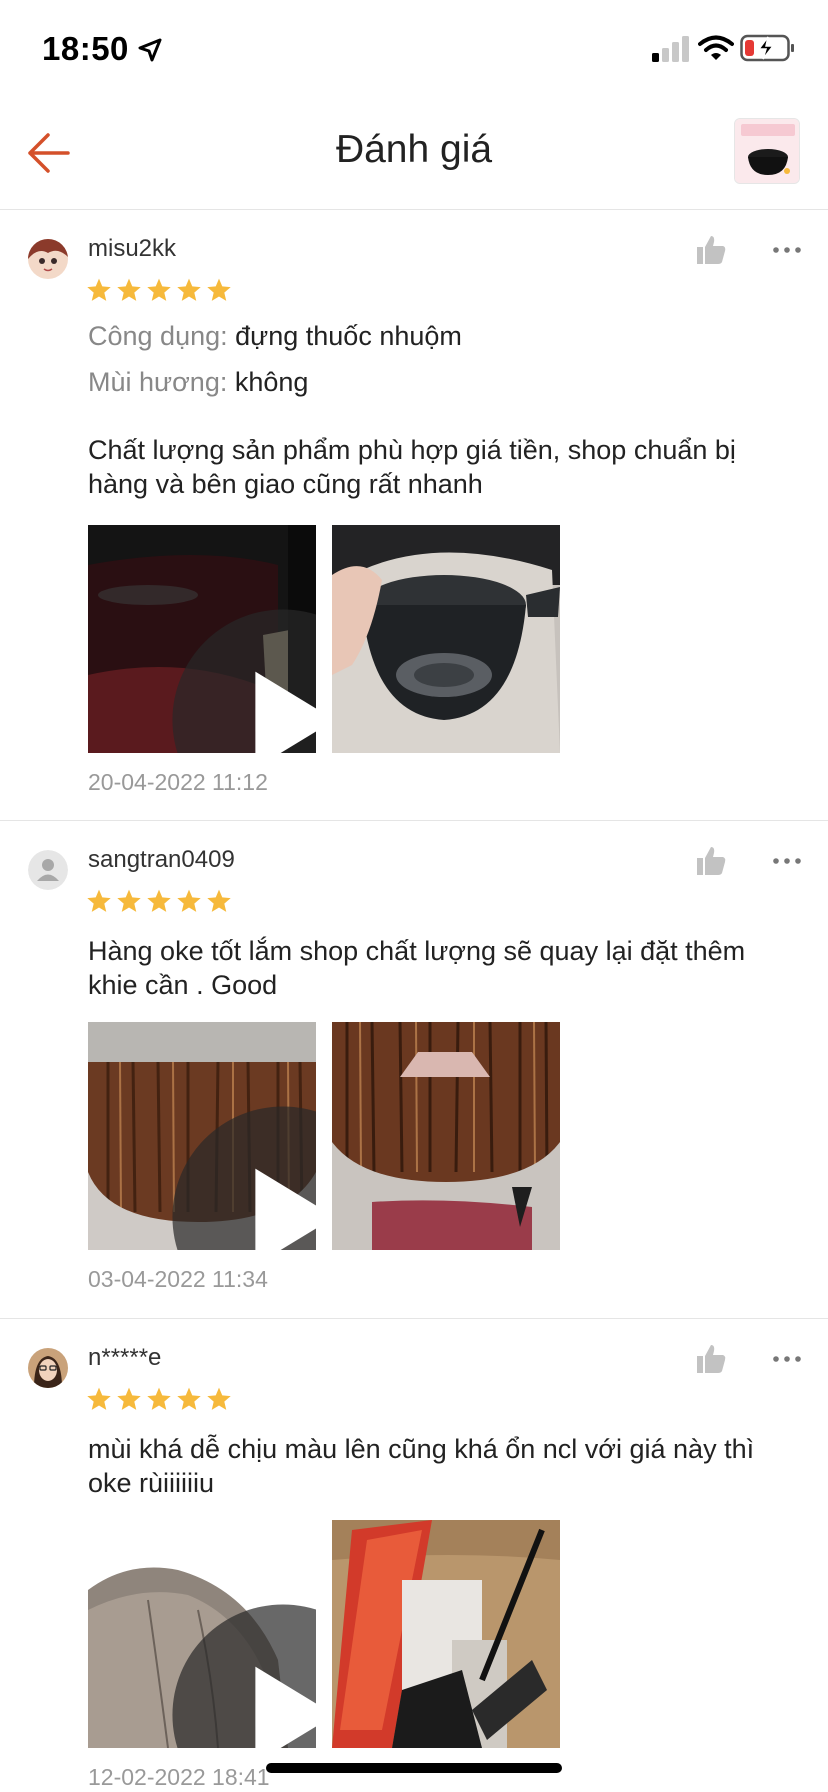 The image size is (828, 1792). Describe the element at coordinates (414, 1768) in the screenshot. I see `home-indicator` at that location.